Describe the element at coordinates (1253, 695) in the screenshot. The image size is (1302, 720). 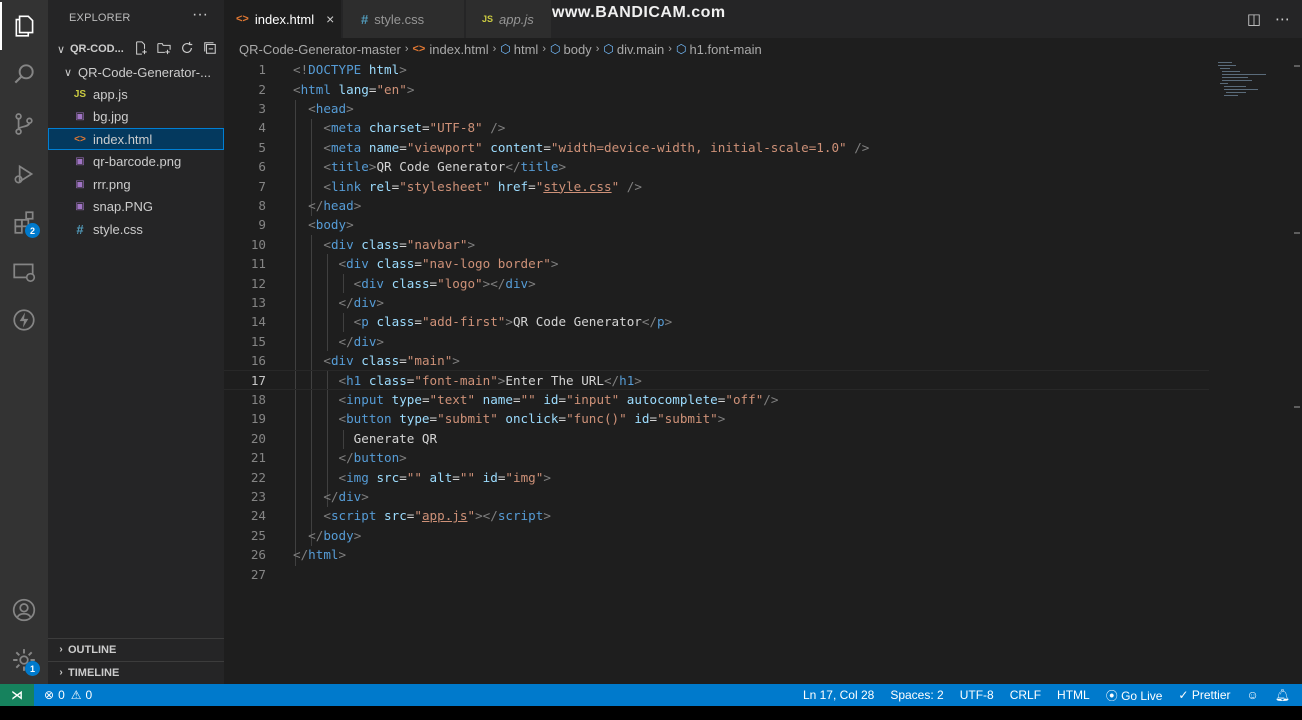
I see `feedback-icon: ☺` at that location.